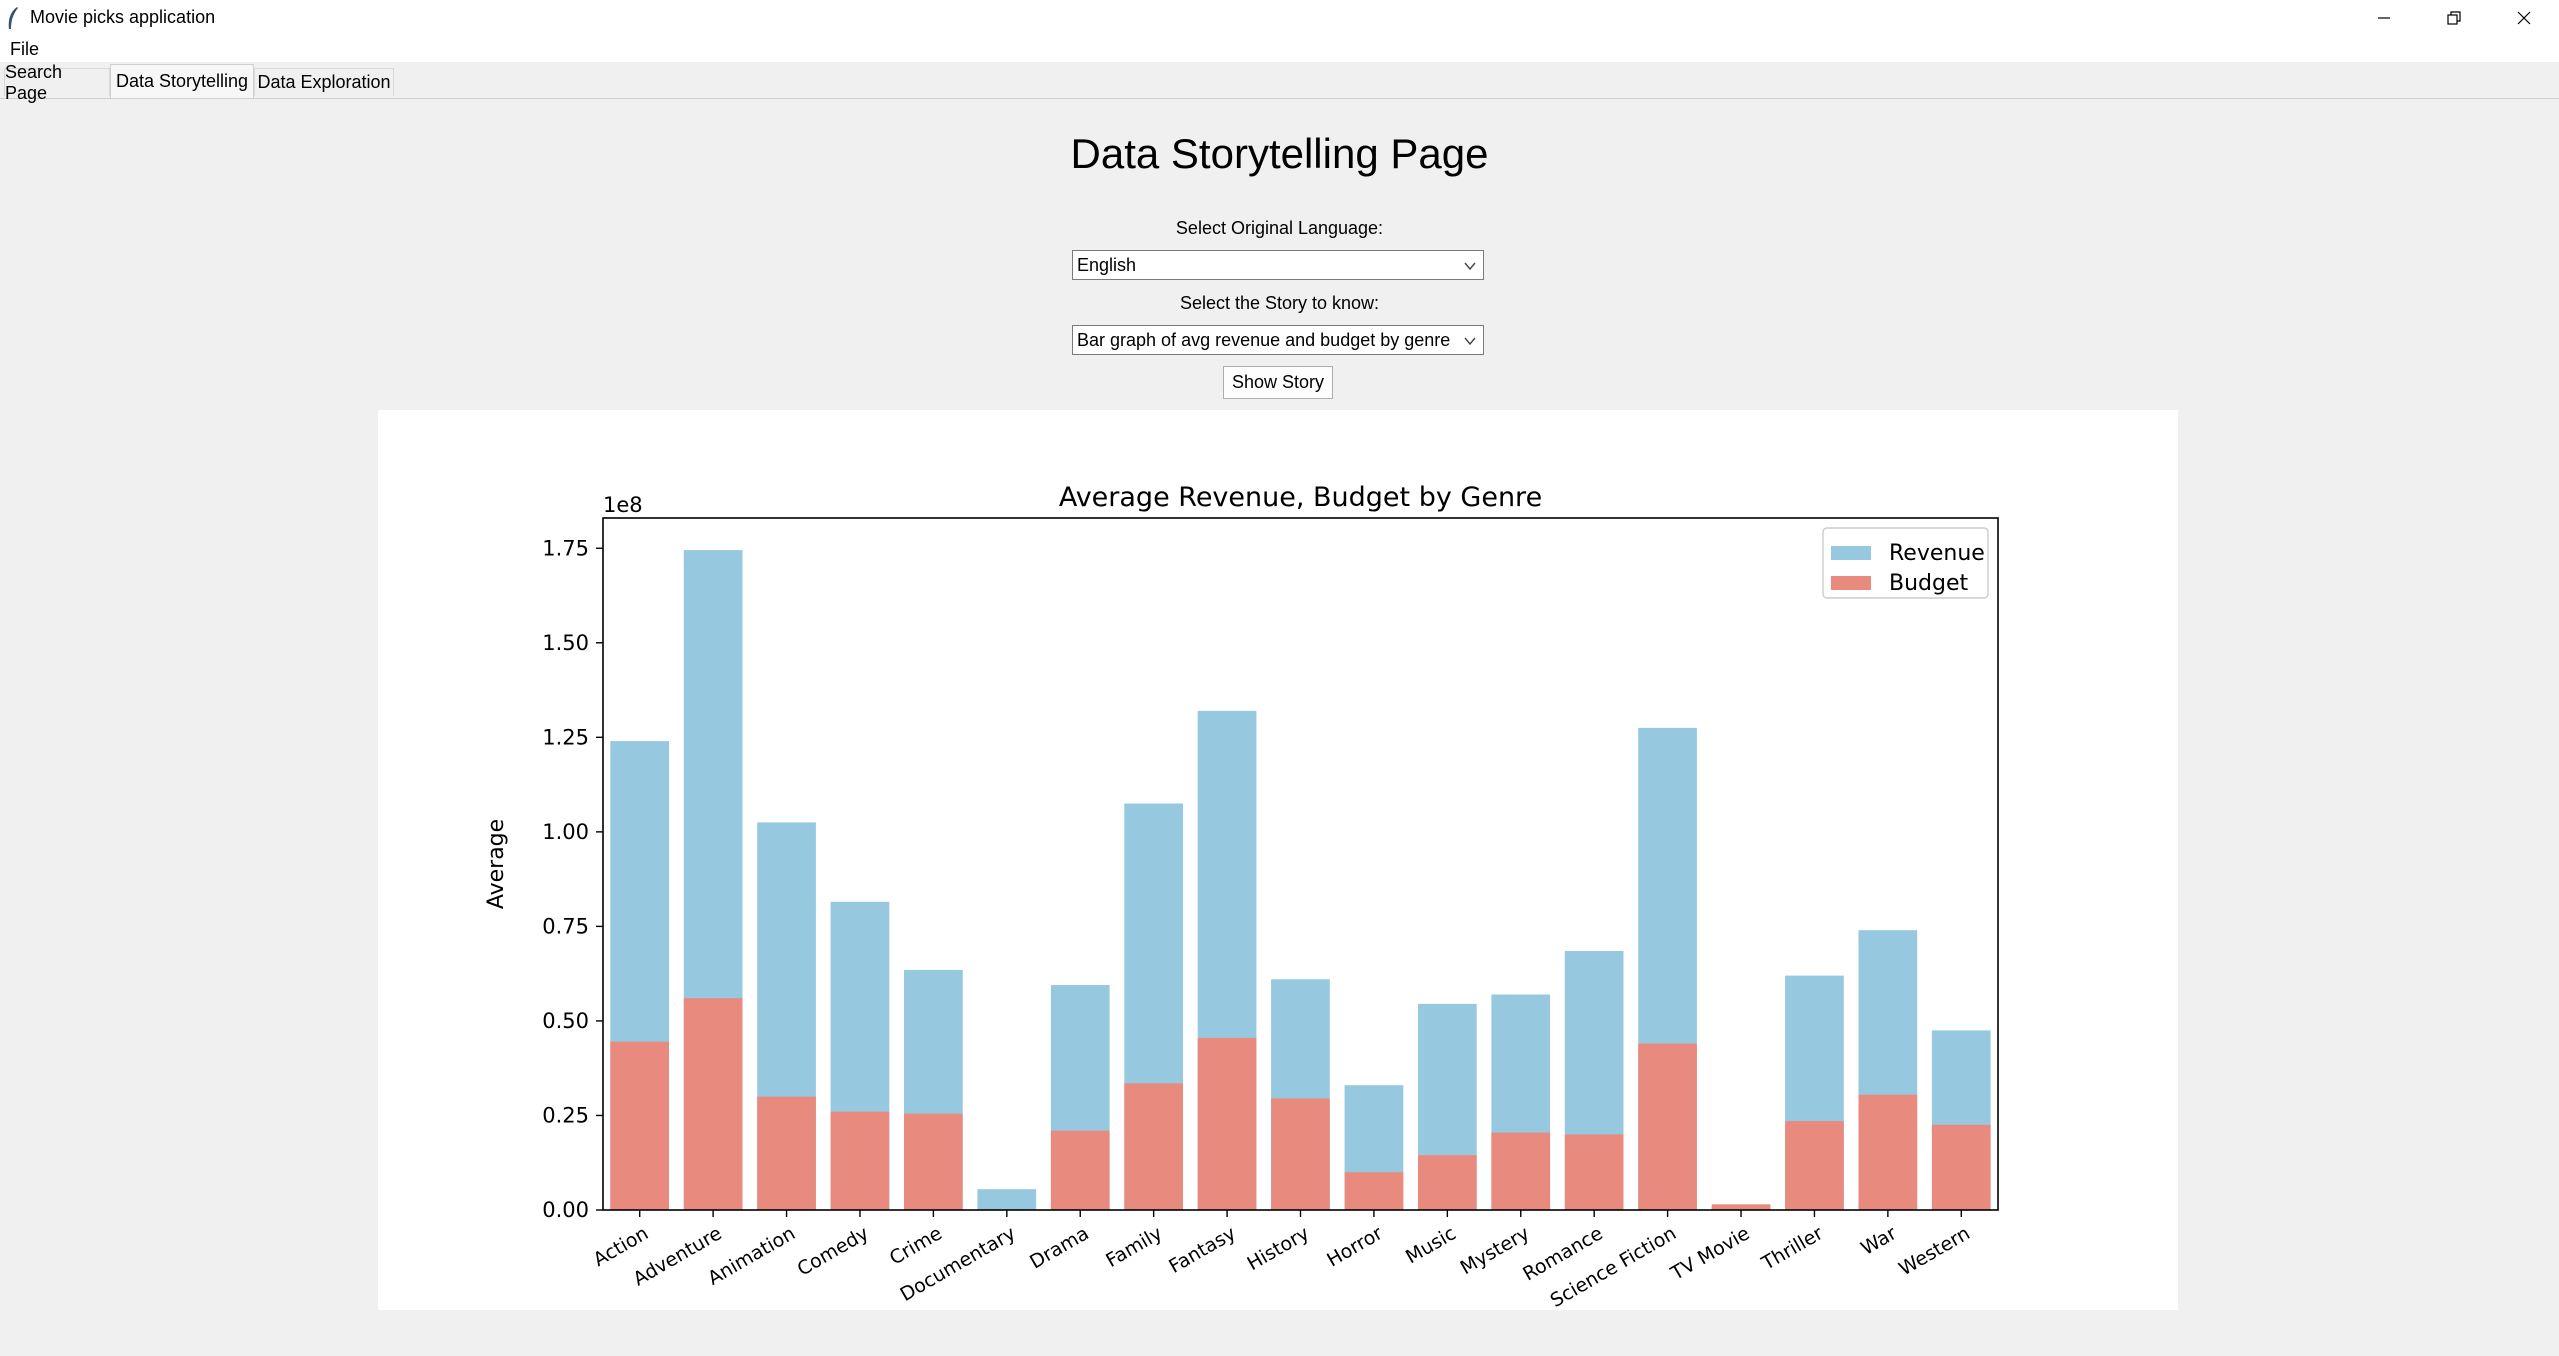 The image size is (2559, 1356). I want to click on x-tick-label: TV Movie, so click(1709, 1253).